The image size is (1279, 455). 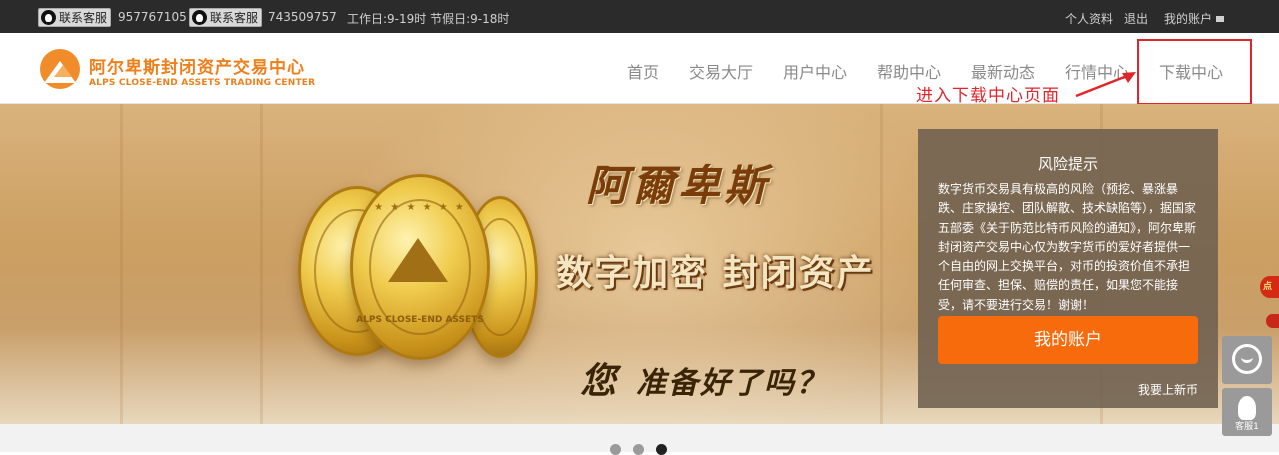 I want to click on banner-question-rest: 准备好了吗？, so click(x=732, y=383).